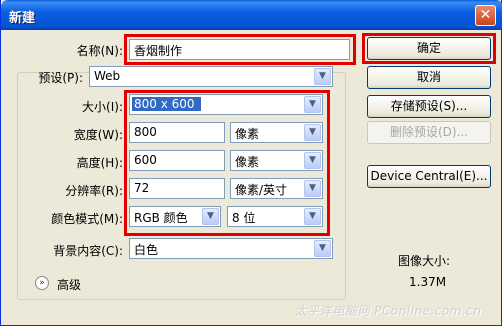 The width and height of the screenshot is (502, 326). Describe the element at coordinates (94, 191) in the screenshot. I see `resolution-label: 分辨率(R):` at that location.